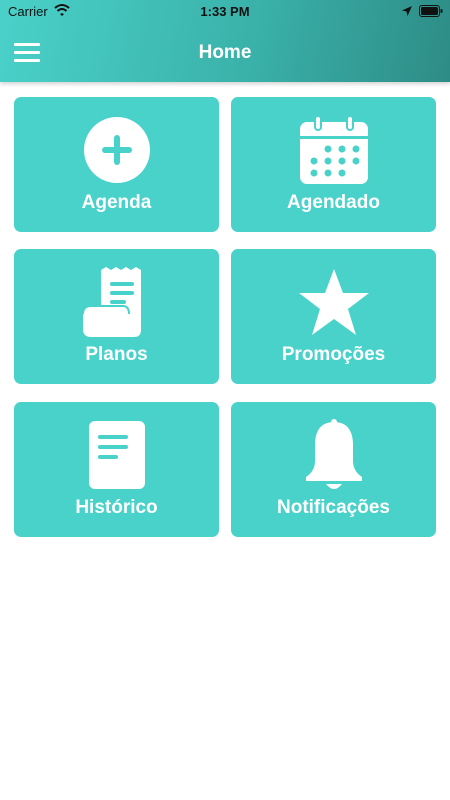  Describe the element at coordinates (333, 507) in the screenshot. I see `tile-label: Notificações` at that location.